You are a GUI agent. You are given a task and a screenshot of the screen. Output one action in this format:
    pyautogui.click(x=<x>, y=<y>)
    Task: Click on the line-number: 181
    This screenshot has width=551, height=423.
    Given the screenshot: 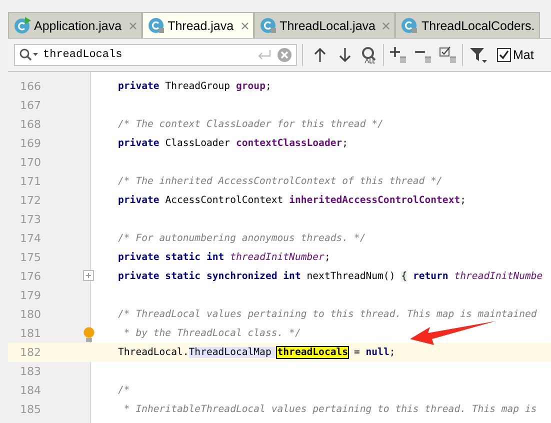 What is the action you would take?
    pyautogui.click(x=30, y=333)
    